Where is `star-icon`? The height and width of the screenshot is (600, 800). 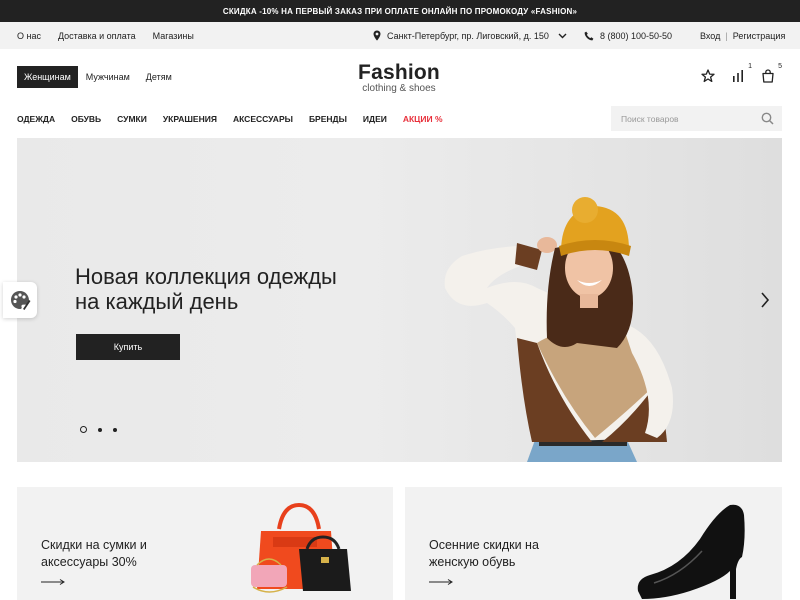
star-icon is located at coordinates (708, 76).